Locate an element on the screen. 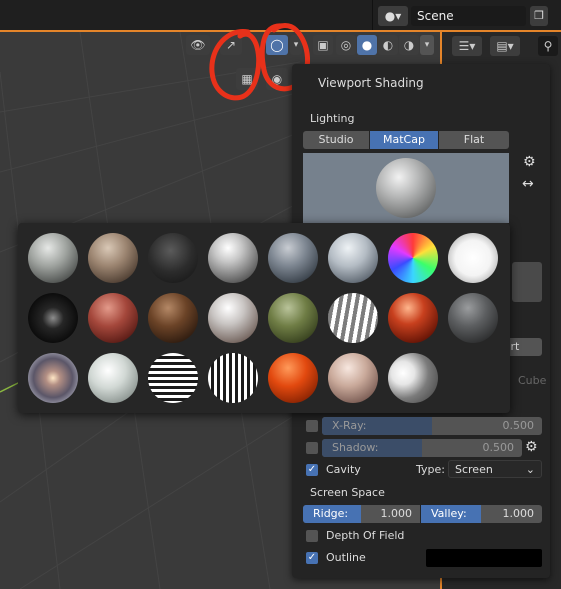 Image resolution: width=561 pixels, height=589 pixels. shadow-label: Shadow: is located at coordinates (355, 447).